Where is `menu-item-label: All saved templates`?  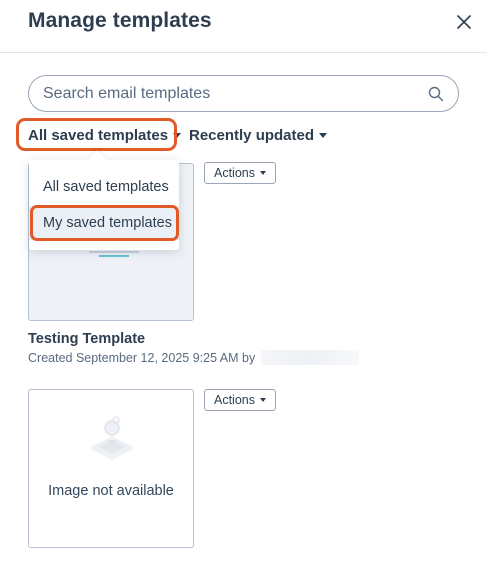
menu-item-label: All saved templates is located at coordinates (106, 187).